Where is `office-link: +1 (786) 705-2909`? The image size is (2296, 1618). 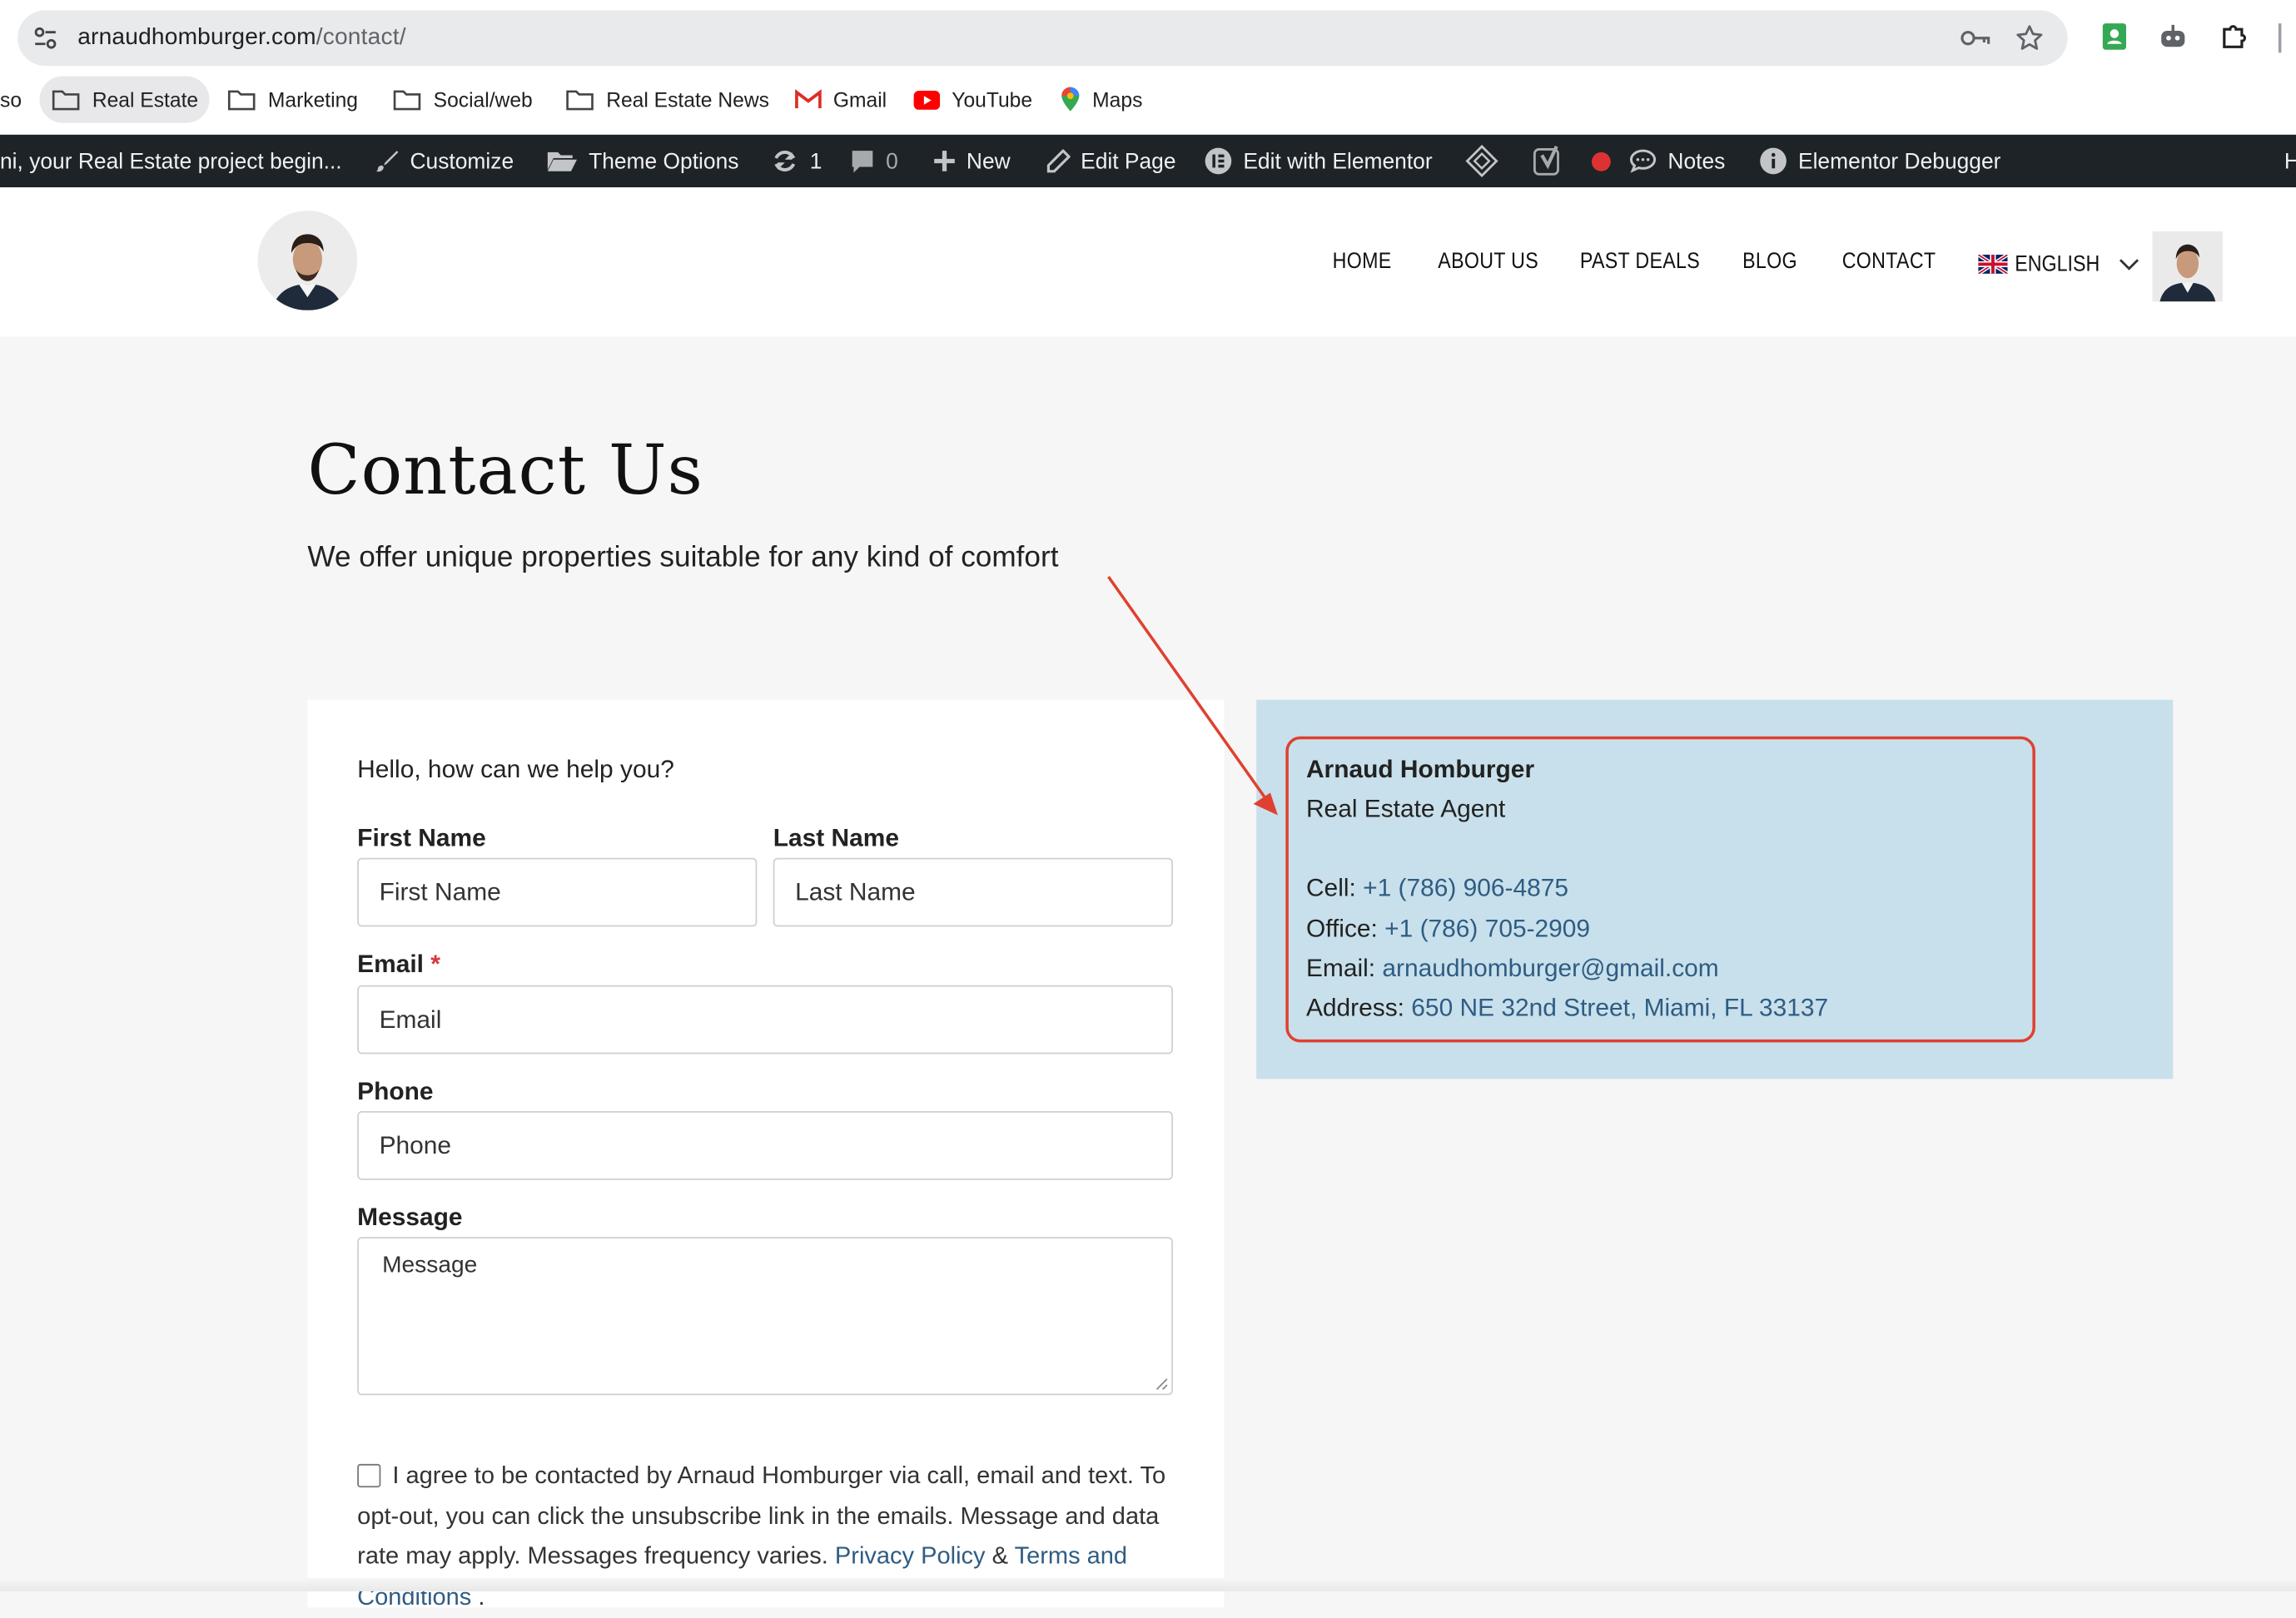 office-link: +1 (786) 705-2909 is located at coordinates (1487, 929).